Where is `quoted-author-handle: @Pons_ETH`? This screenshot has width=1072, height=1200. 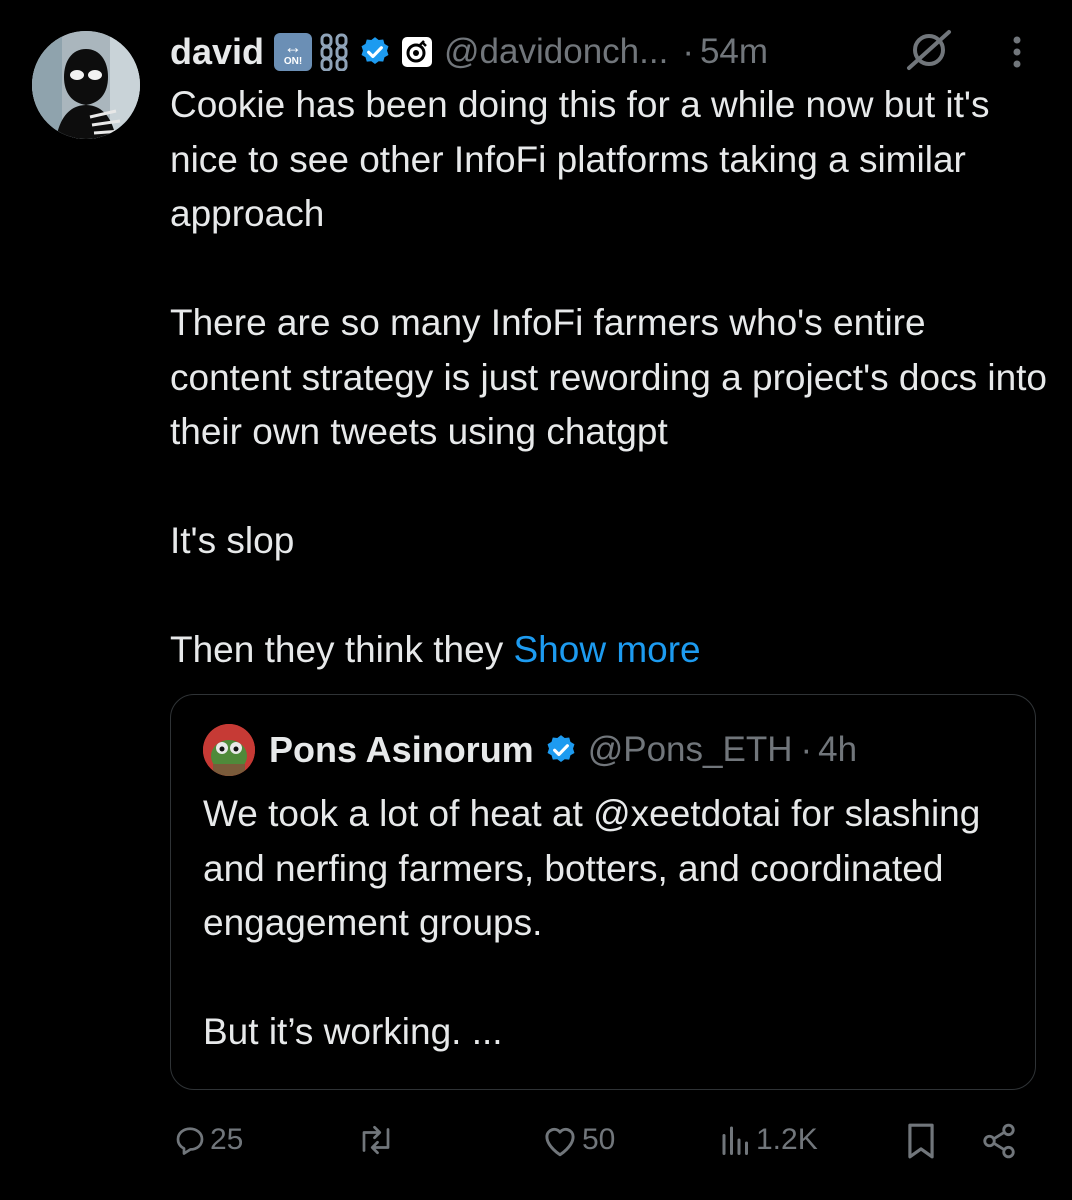 quoted-author-handle: @Pons_ETH is located at coordinates (690, 750).